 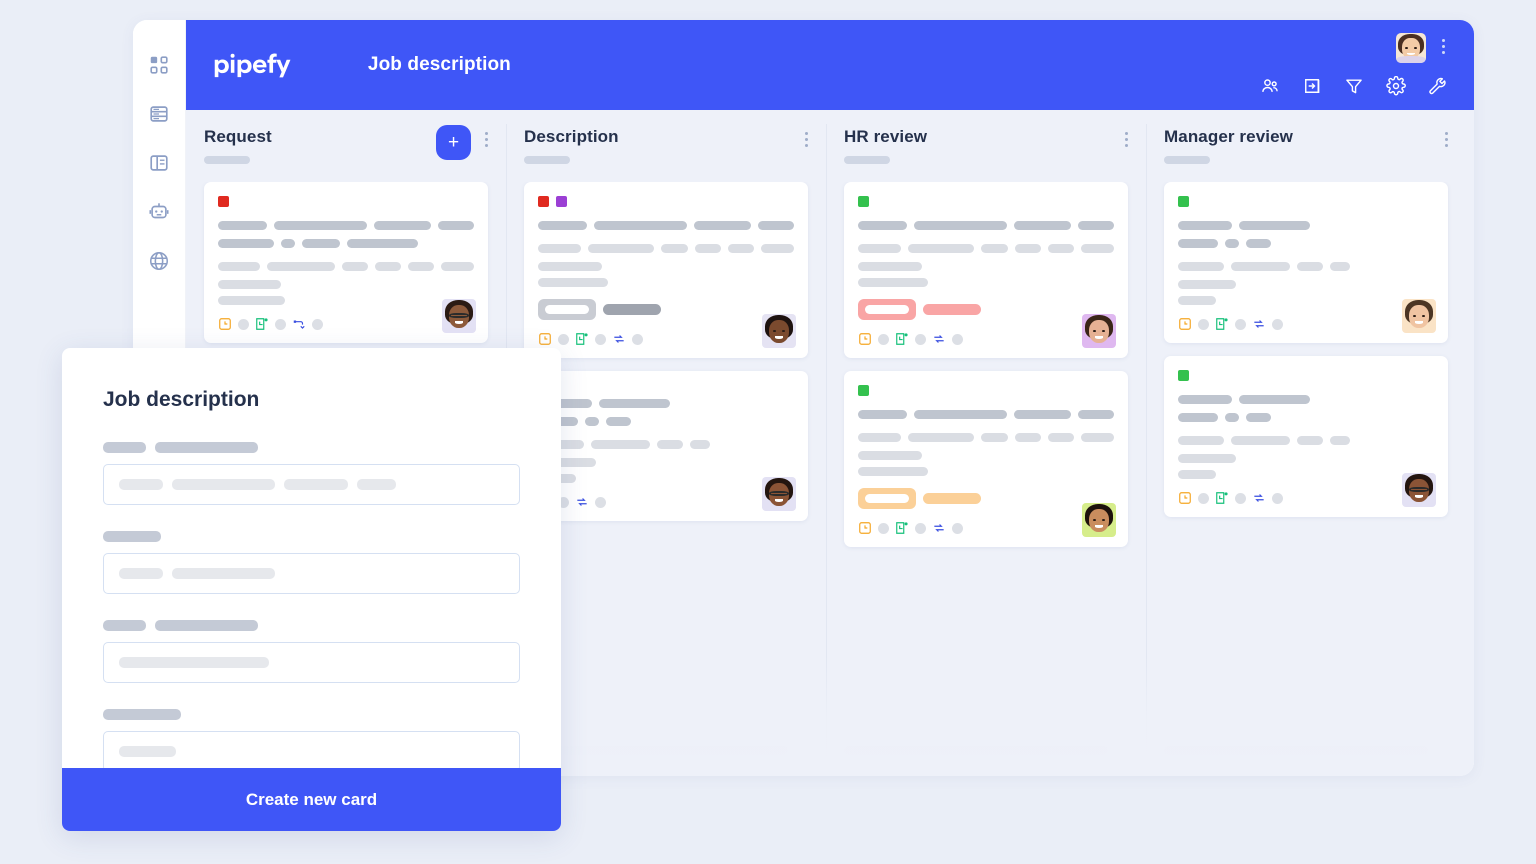 I want to click on column-title: HR review, so click(x=886, y=136).